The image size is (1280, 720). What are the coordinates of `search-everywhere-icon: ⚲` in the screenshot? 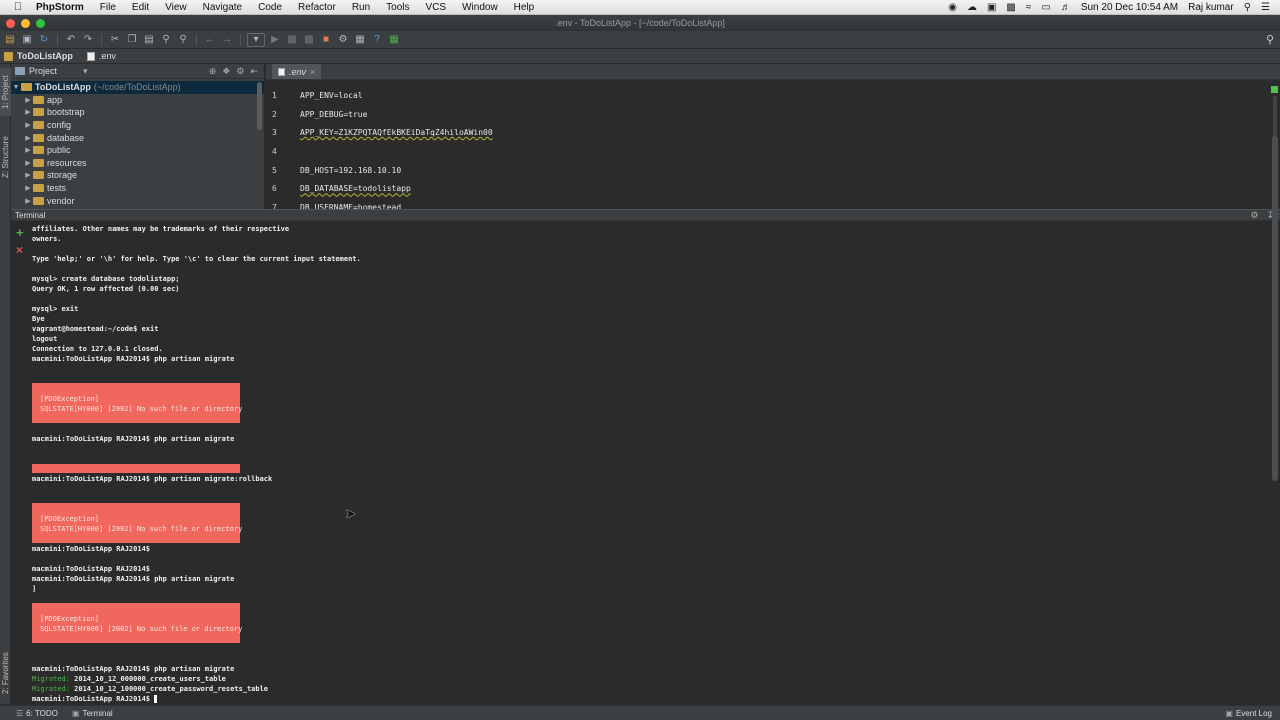 It's located at (1270, 39).